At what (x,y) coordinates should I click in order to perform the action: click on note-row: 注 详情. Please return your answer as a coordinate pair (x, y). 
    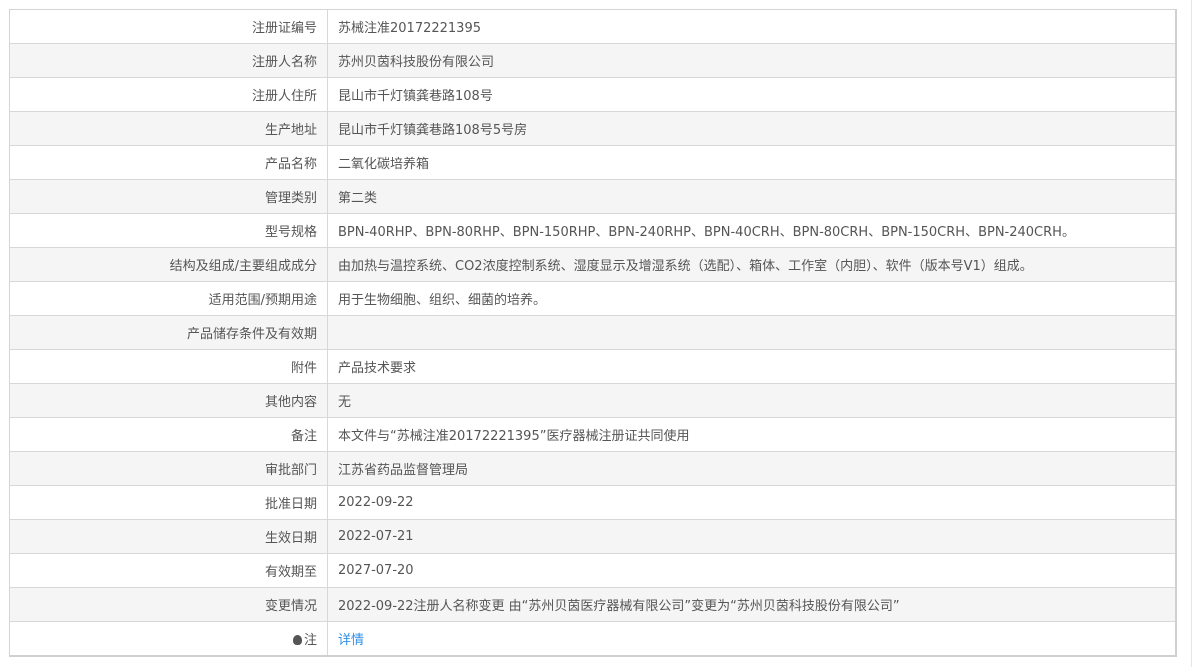
    Looking at the image, I should click on (592, 639).